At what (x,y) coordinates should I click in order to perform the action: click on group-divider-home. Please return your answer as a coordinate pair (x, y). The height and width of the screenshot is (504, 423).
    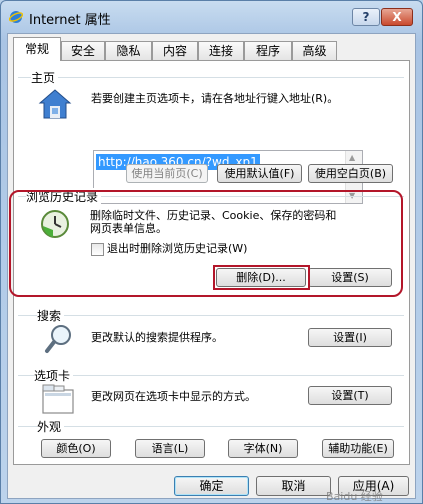
    Looking at the image, I should click on (211, 77).